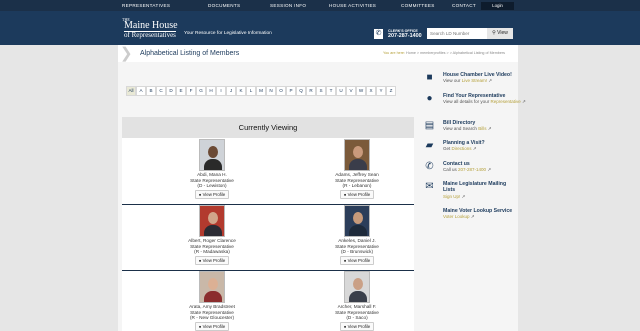 The height and width of the screenshot is (331, 640). What do you see at coordinates (201, 91) in the screenshot?
I see `alphabet-letter-g: G` at bounding box center [201, 91].